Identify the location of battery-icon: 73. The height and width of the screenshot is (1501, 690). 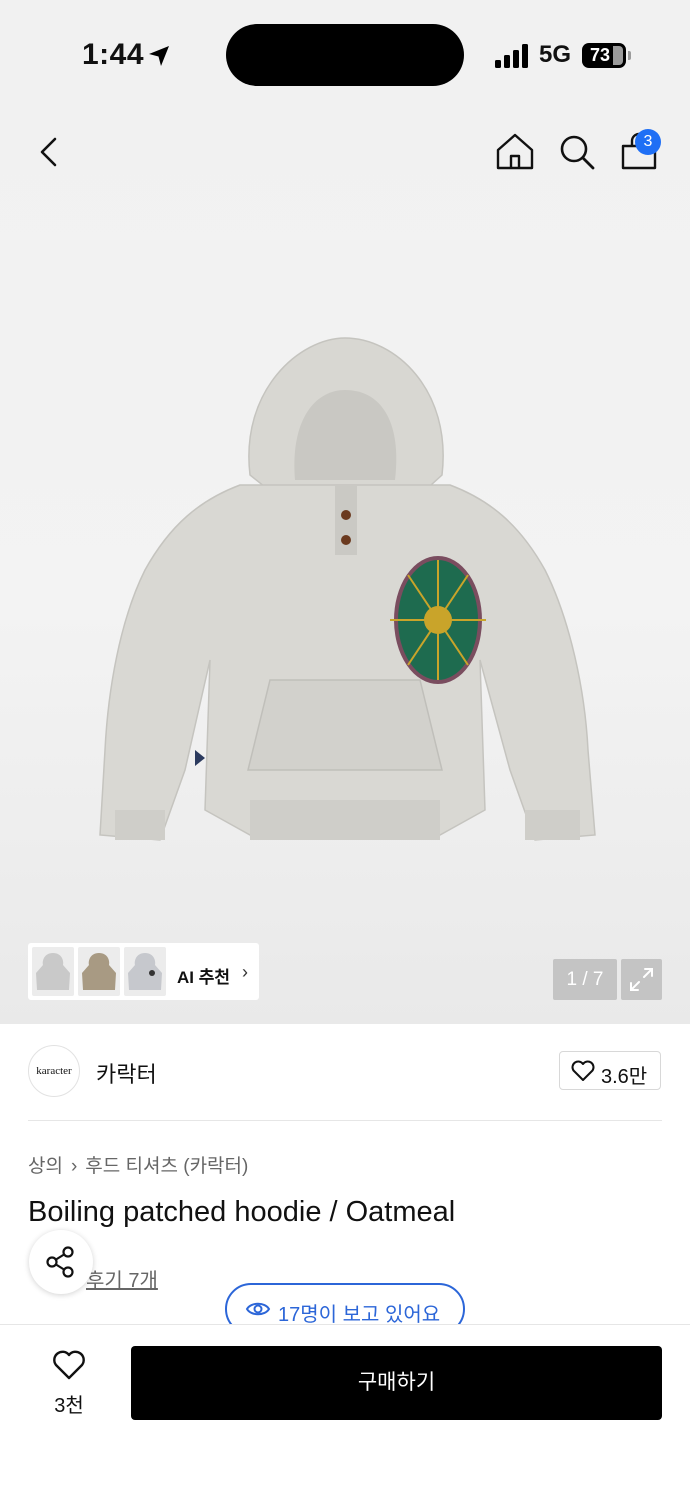
(604, 55).